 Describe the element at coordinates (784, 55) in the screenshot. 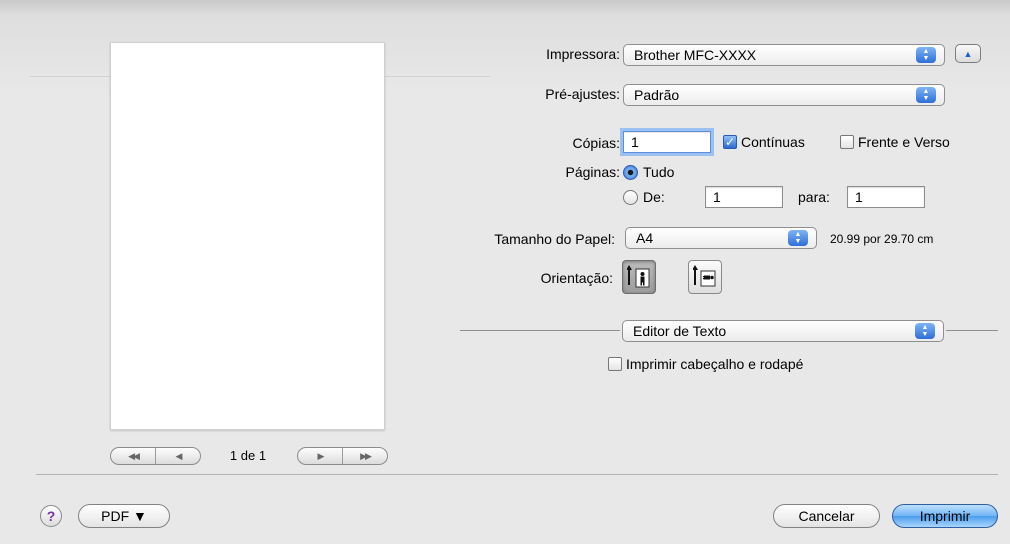

I see `printer-popup: Brother MFC-XXXX ▲ ▼` at that location.